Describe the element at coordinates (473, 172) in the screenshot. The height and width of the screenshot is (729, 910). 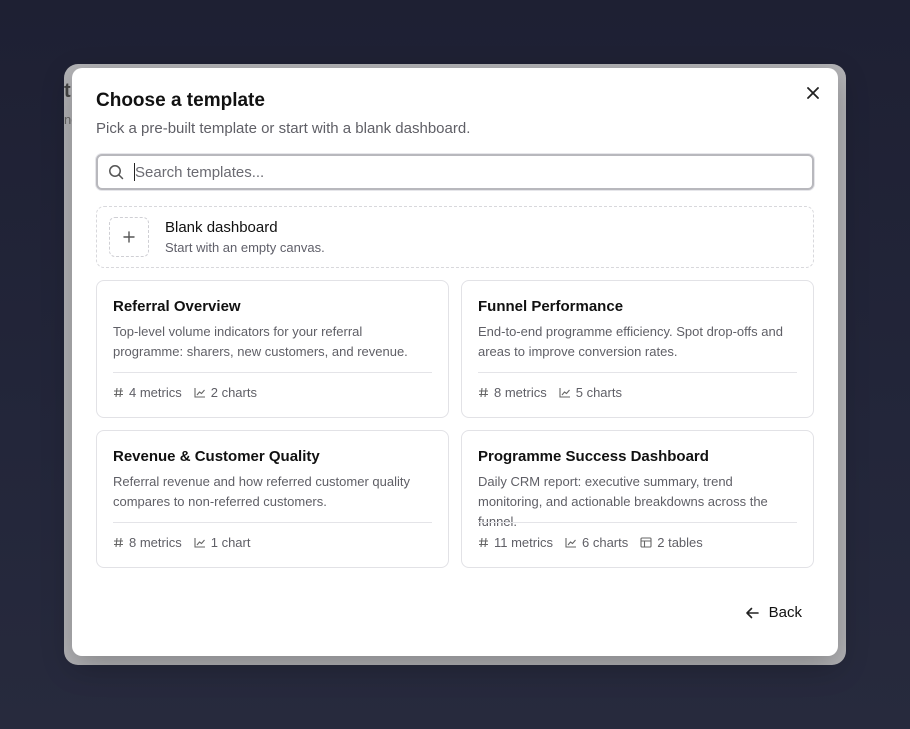
I see `search-input` at that location.